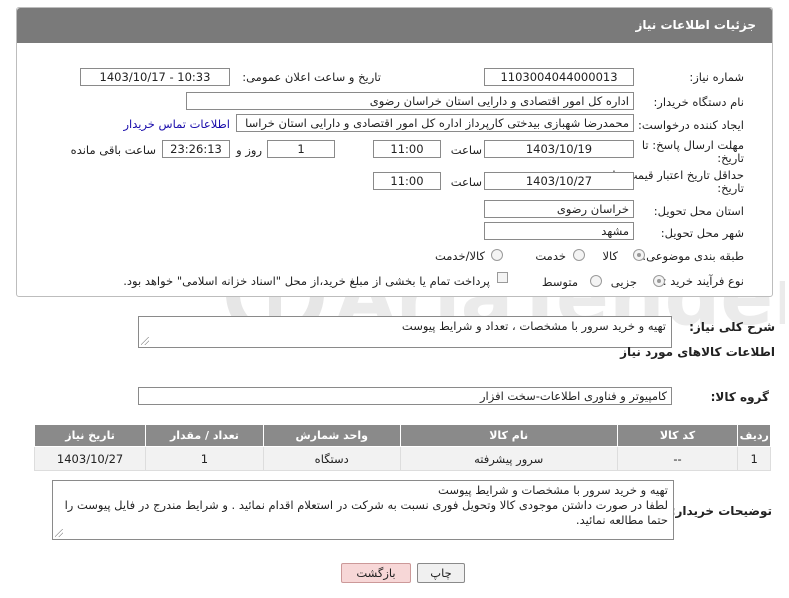  I want to click on category-radio-service, so click(579, 255).